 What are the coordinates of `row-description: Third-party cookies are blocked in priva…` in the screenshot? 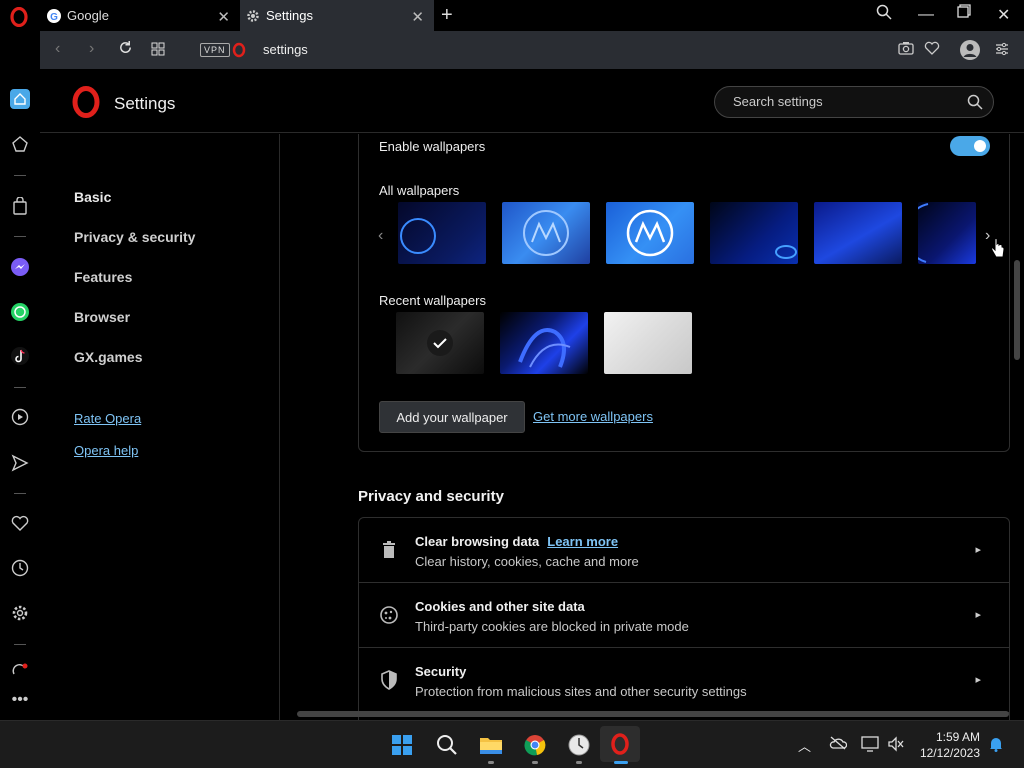 It's located at (552, 626).